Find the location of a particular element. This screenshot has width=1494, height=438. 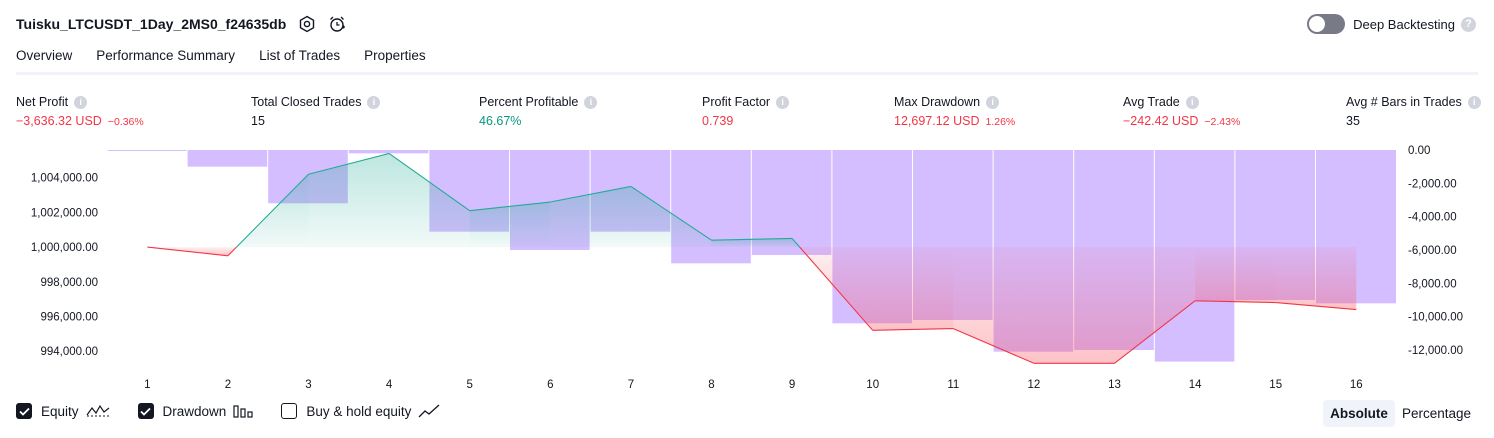

chart-legend: Equity Drawdown Buy & hold equity is located at coordinates (242, 411).